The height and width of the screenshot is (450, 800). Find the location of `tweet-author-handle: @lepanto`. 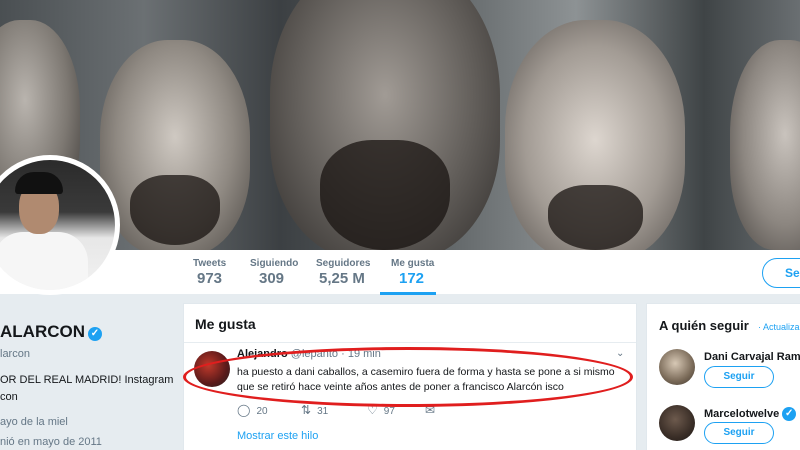

tweet-author-handle: @lepanto is located at coordinates (314, 354).